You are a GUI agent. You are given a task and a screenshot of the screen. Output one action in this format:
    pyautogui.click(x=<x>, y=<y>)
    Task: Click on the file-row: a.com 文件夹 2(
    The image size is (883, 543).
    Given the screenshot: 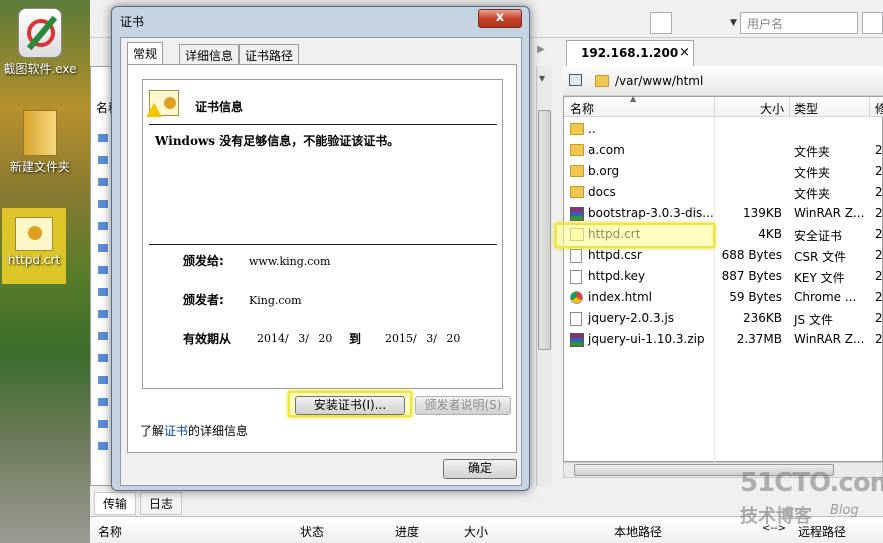 What is the action you would take?
    pyautogui.click(x=723, y=150)
    